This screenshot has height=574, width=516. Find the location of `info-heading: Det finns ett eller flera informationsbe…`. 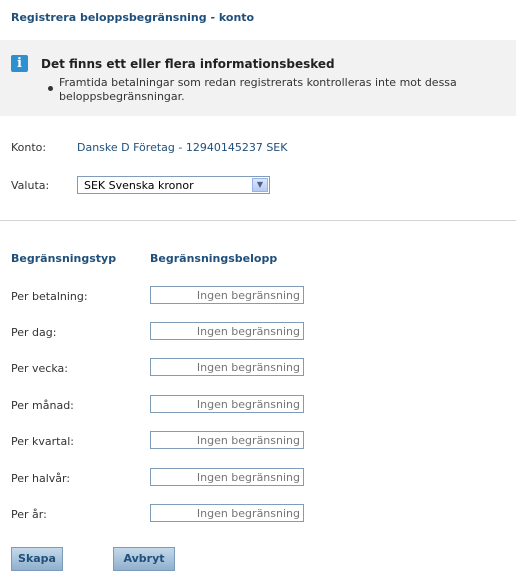

info-heading: Det finns ett eller flera informationsbe… is located at coordinates (188, 64).